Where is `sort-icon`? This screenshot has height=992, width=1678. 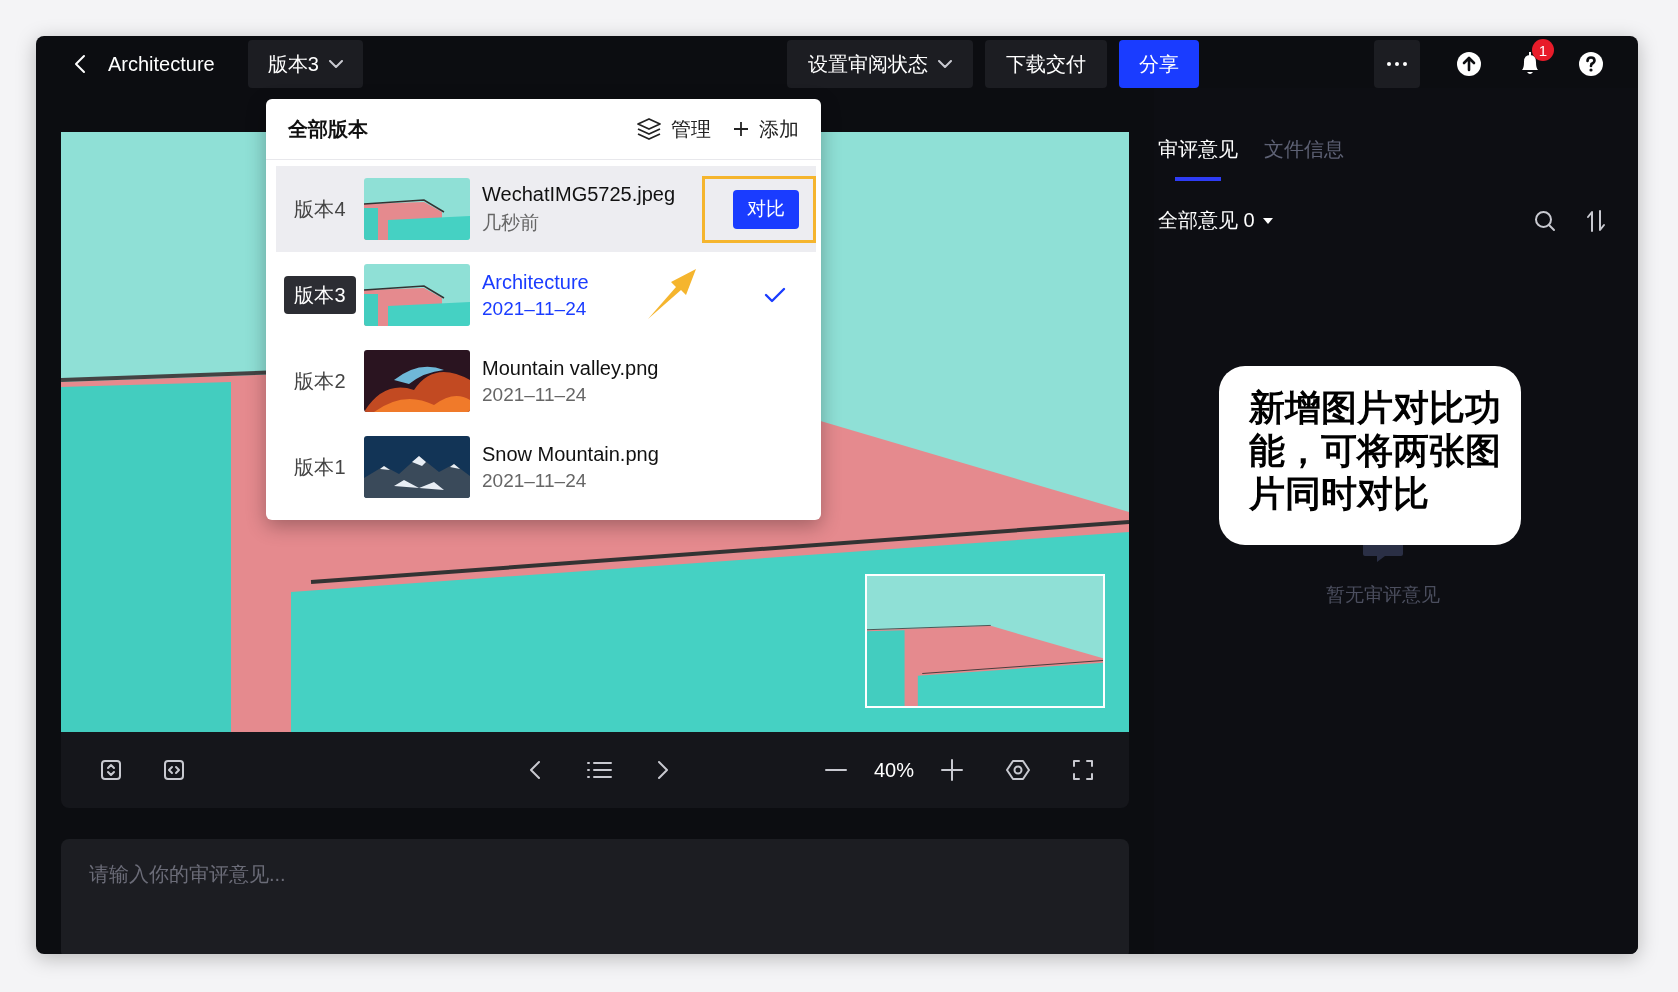 sort-icon is located at coordinates (1596, 220).